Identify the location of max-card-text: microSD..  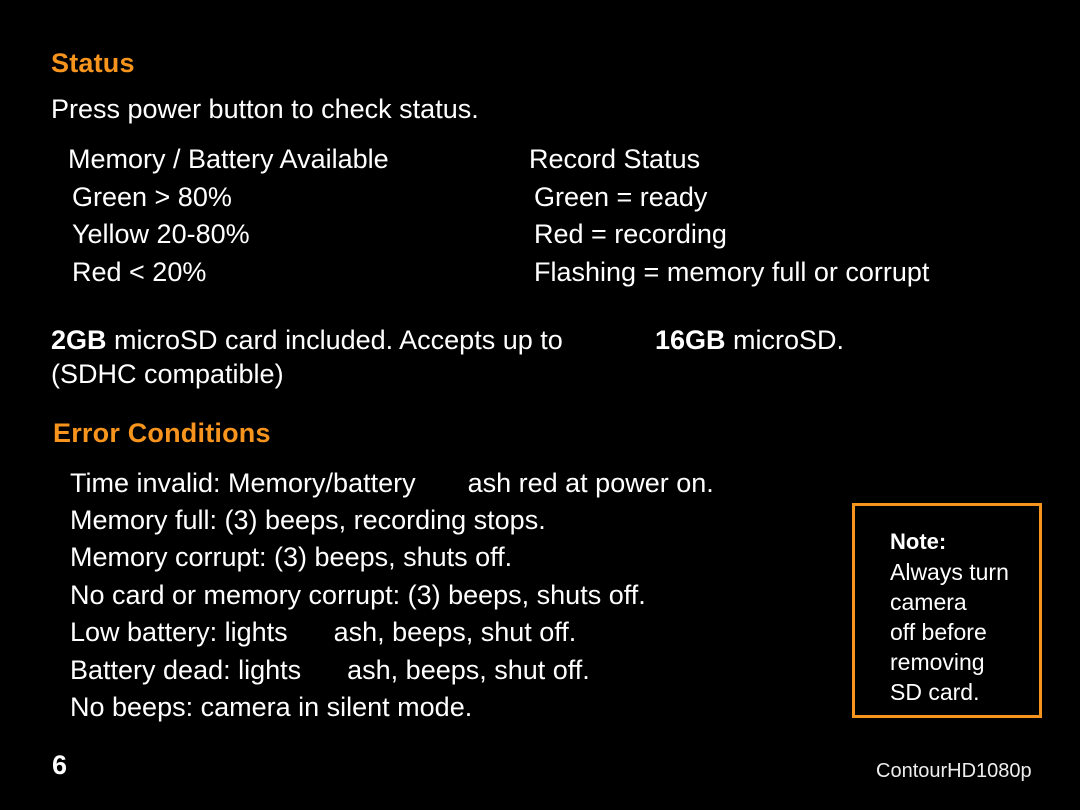
(785, 340).